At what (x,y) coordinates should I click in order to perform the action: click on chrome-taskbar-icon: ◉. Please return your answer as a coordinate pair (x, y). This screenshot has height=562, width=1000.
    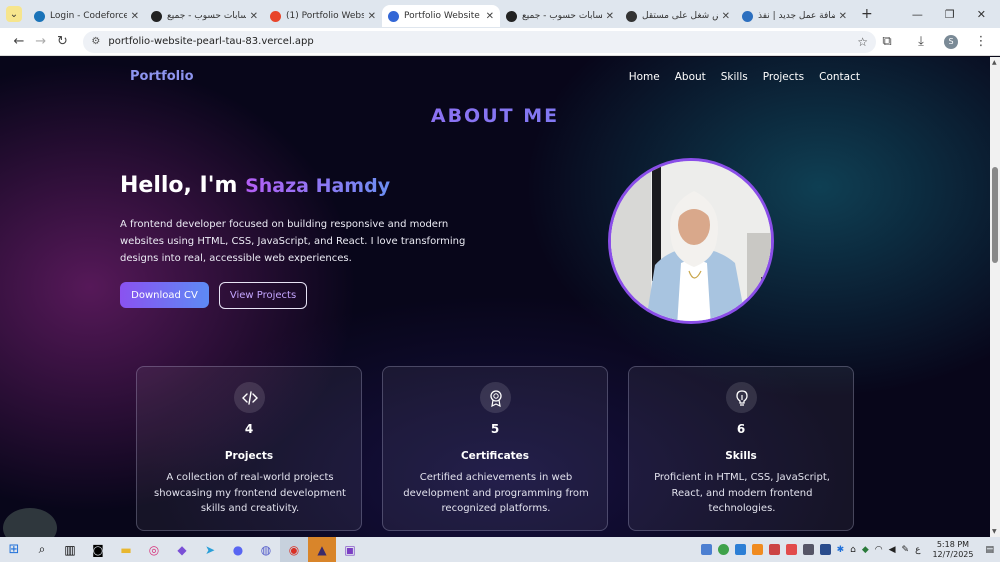
    Looking at the image, I should click on (294, 549).